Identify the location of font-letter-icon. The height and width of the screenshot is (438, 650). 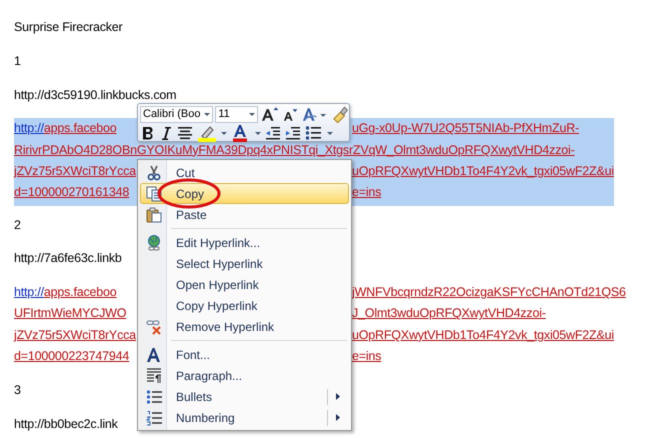
(154, 354).